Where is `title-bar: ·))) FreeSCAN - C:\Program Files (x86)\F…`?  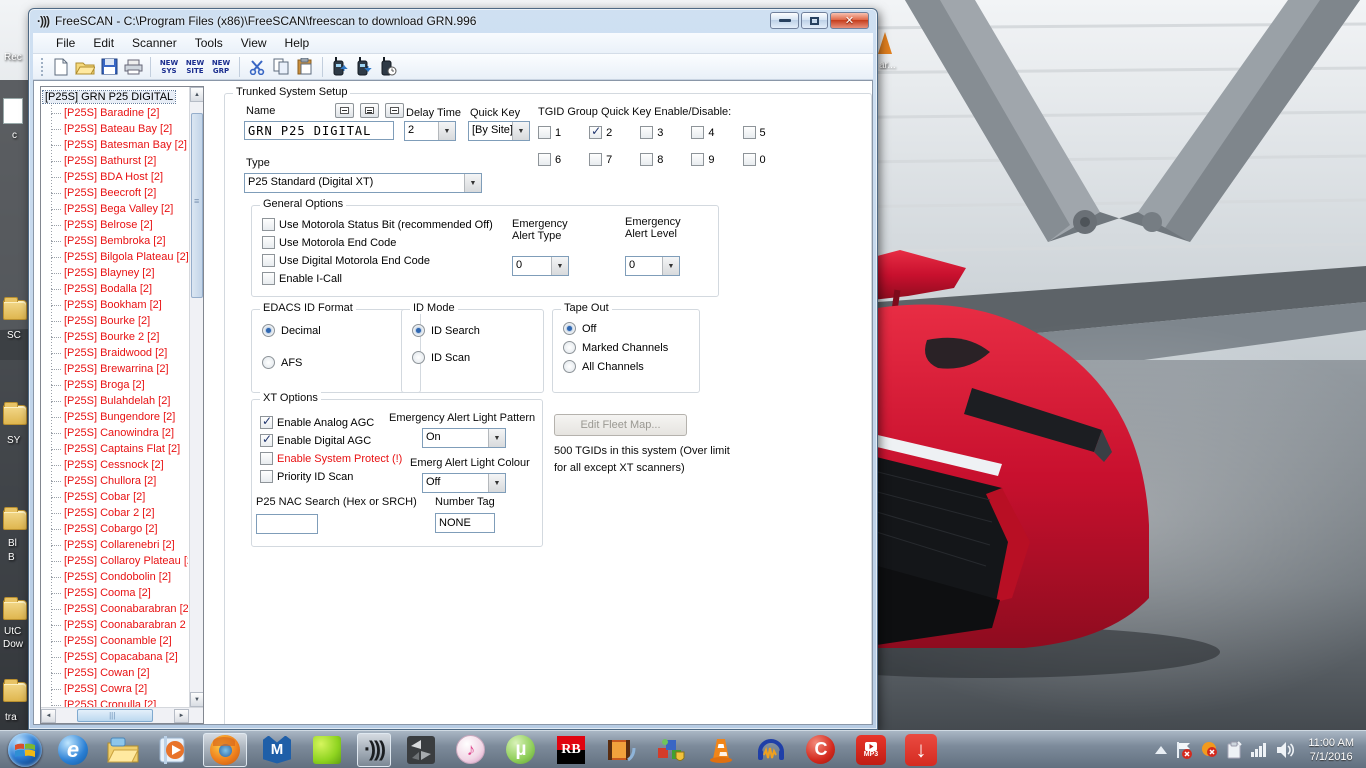
title-bar: ·))) FreeSCAN - C:\Program Files (x86)\F… is located at coordinates (453, 20).